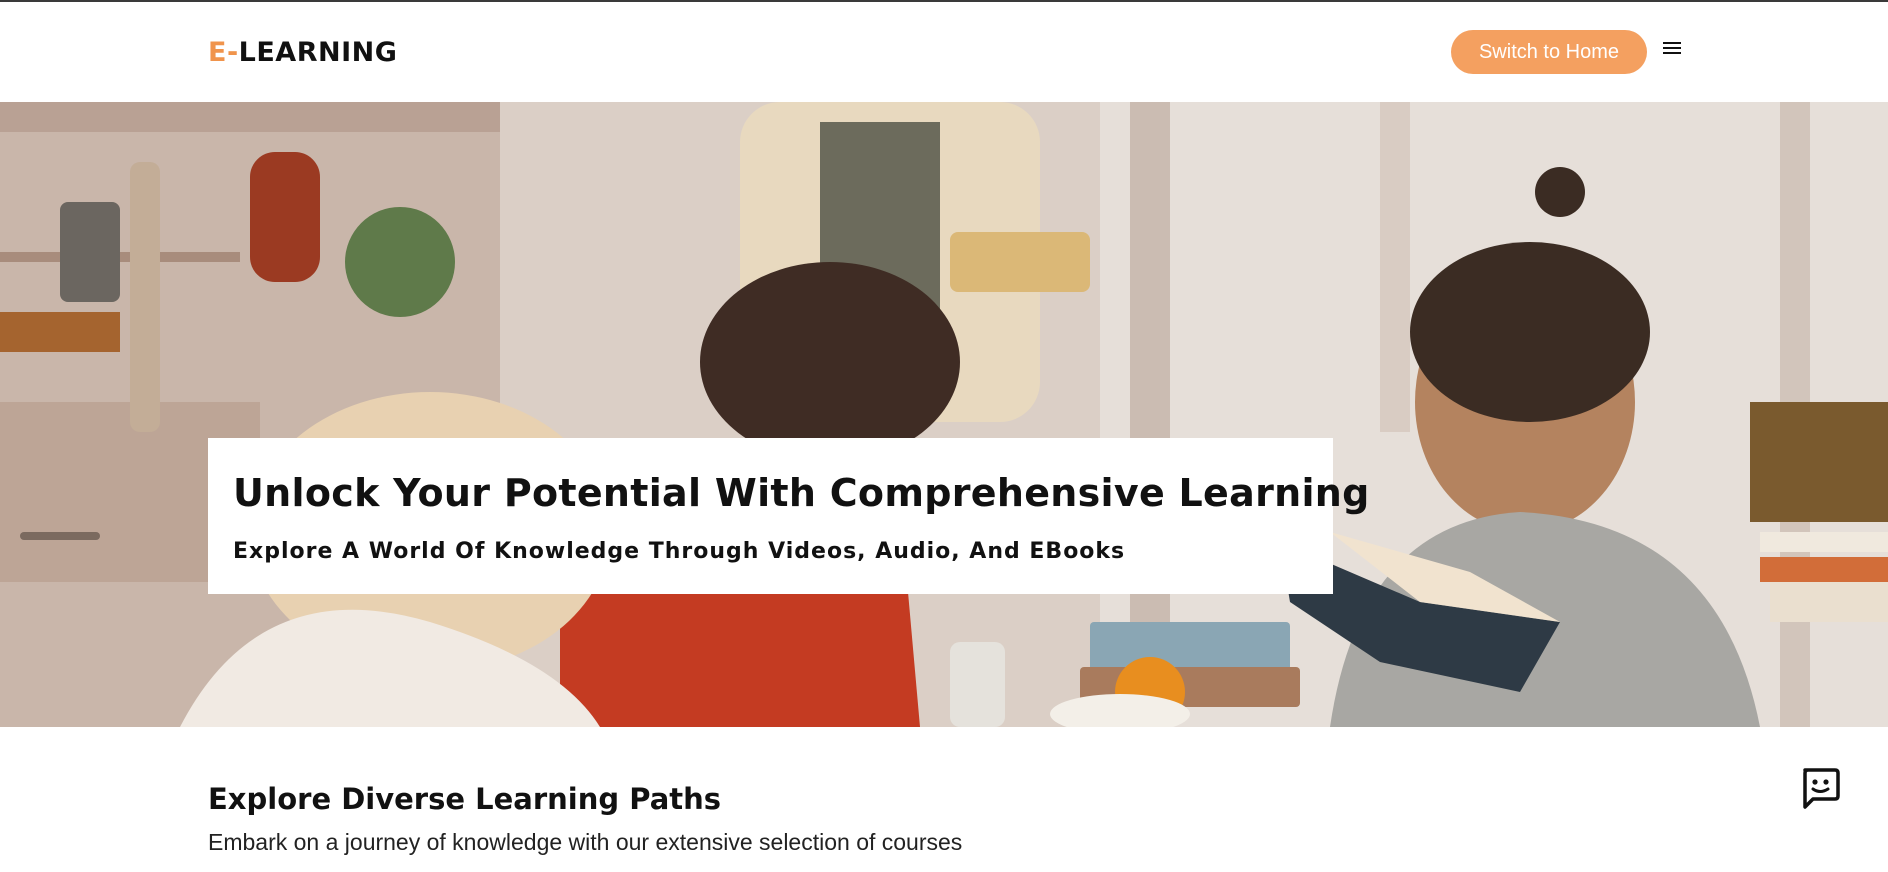  What do you see at coordinates (1672, 50) in the screenshot?
I see `hamburger-menu-icon` at bounding box center [1672, 50].